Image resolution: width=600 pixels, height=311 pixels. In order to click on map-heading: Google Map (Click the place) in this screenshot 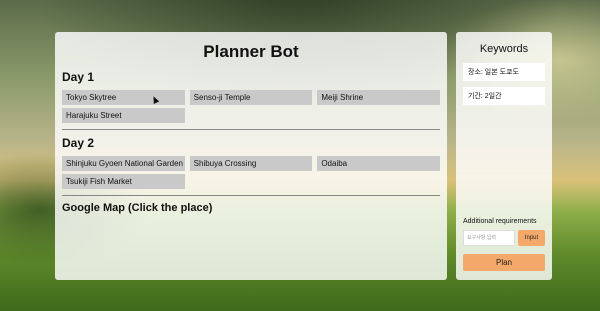, I will do `click(137, 208)`.